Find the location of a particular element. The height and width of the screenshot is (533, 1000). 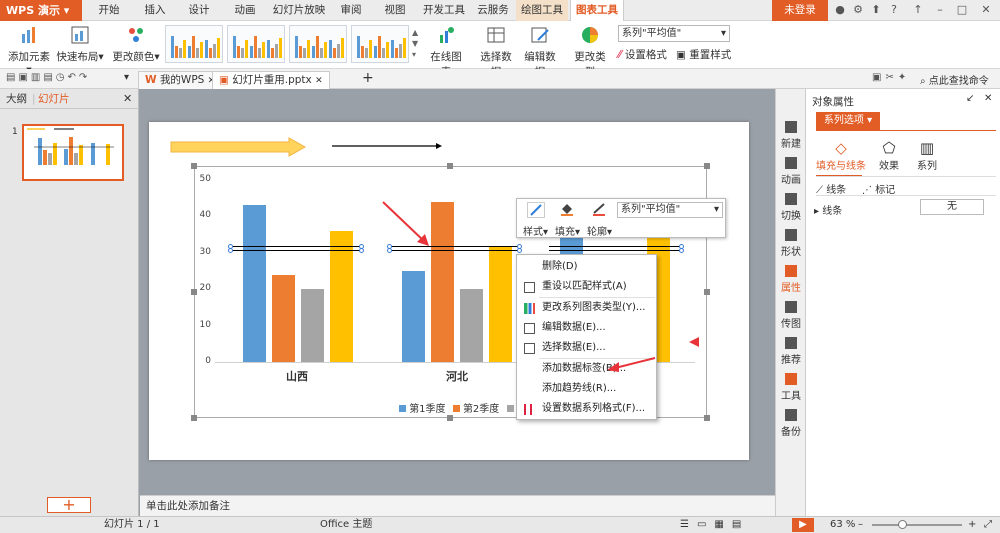

gallery-scroll: ▲ ▼ ▾ is located at coordinates (417, 44).